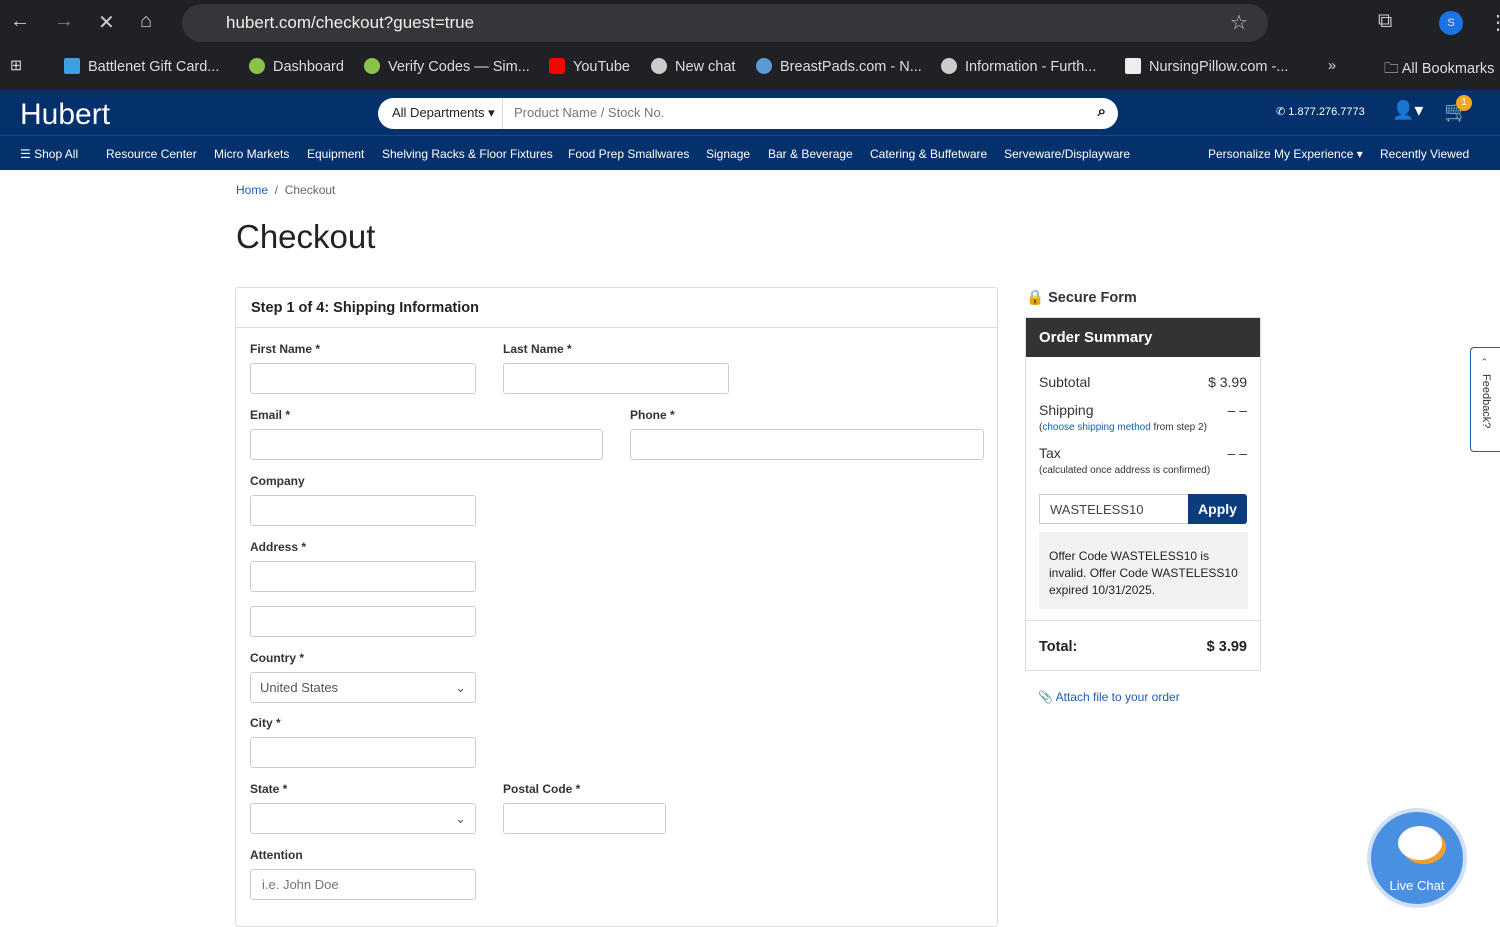 Image resolution: width=1500 pixels, height=927 pixels. I want to click on country-select: United States ⌄, so click(363, 687).